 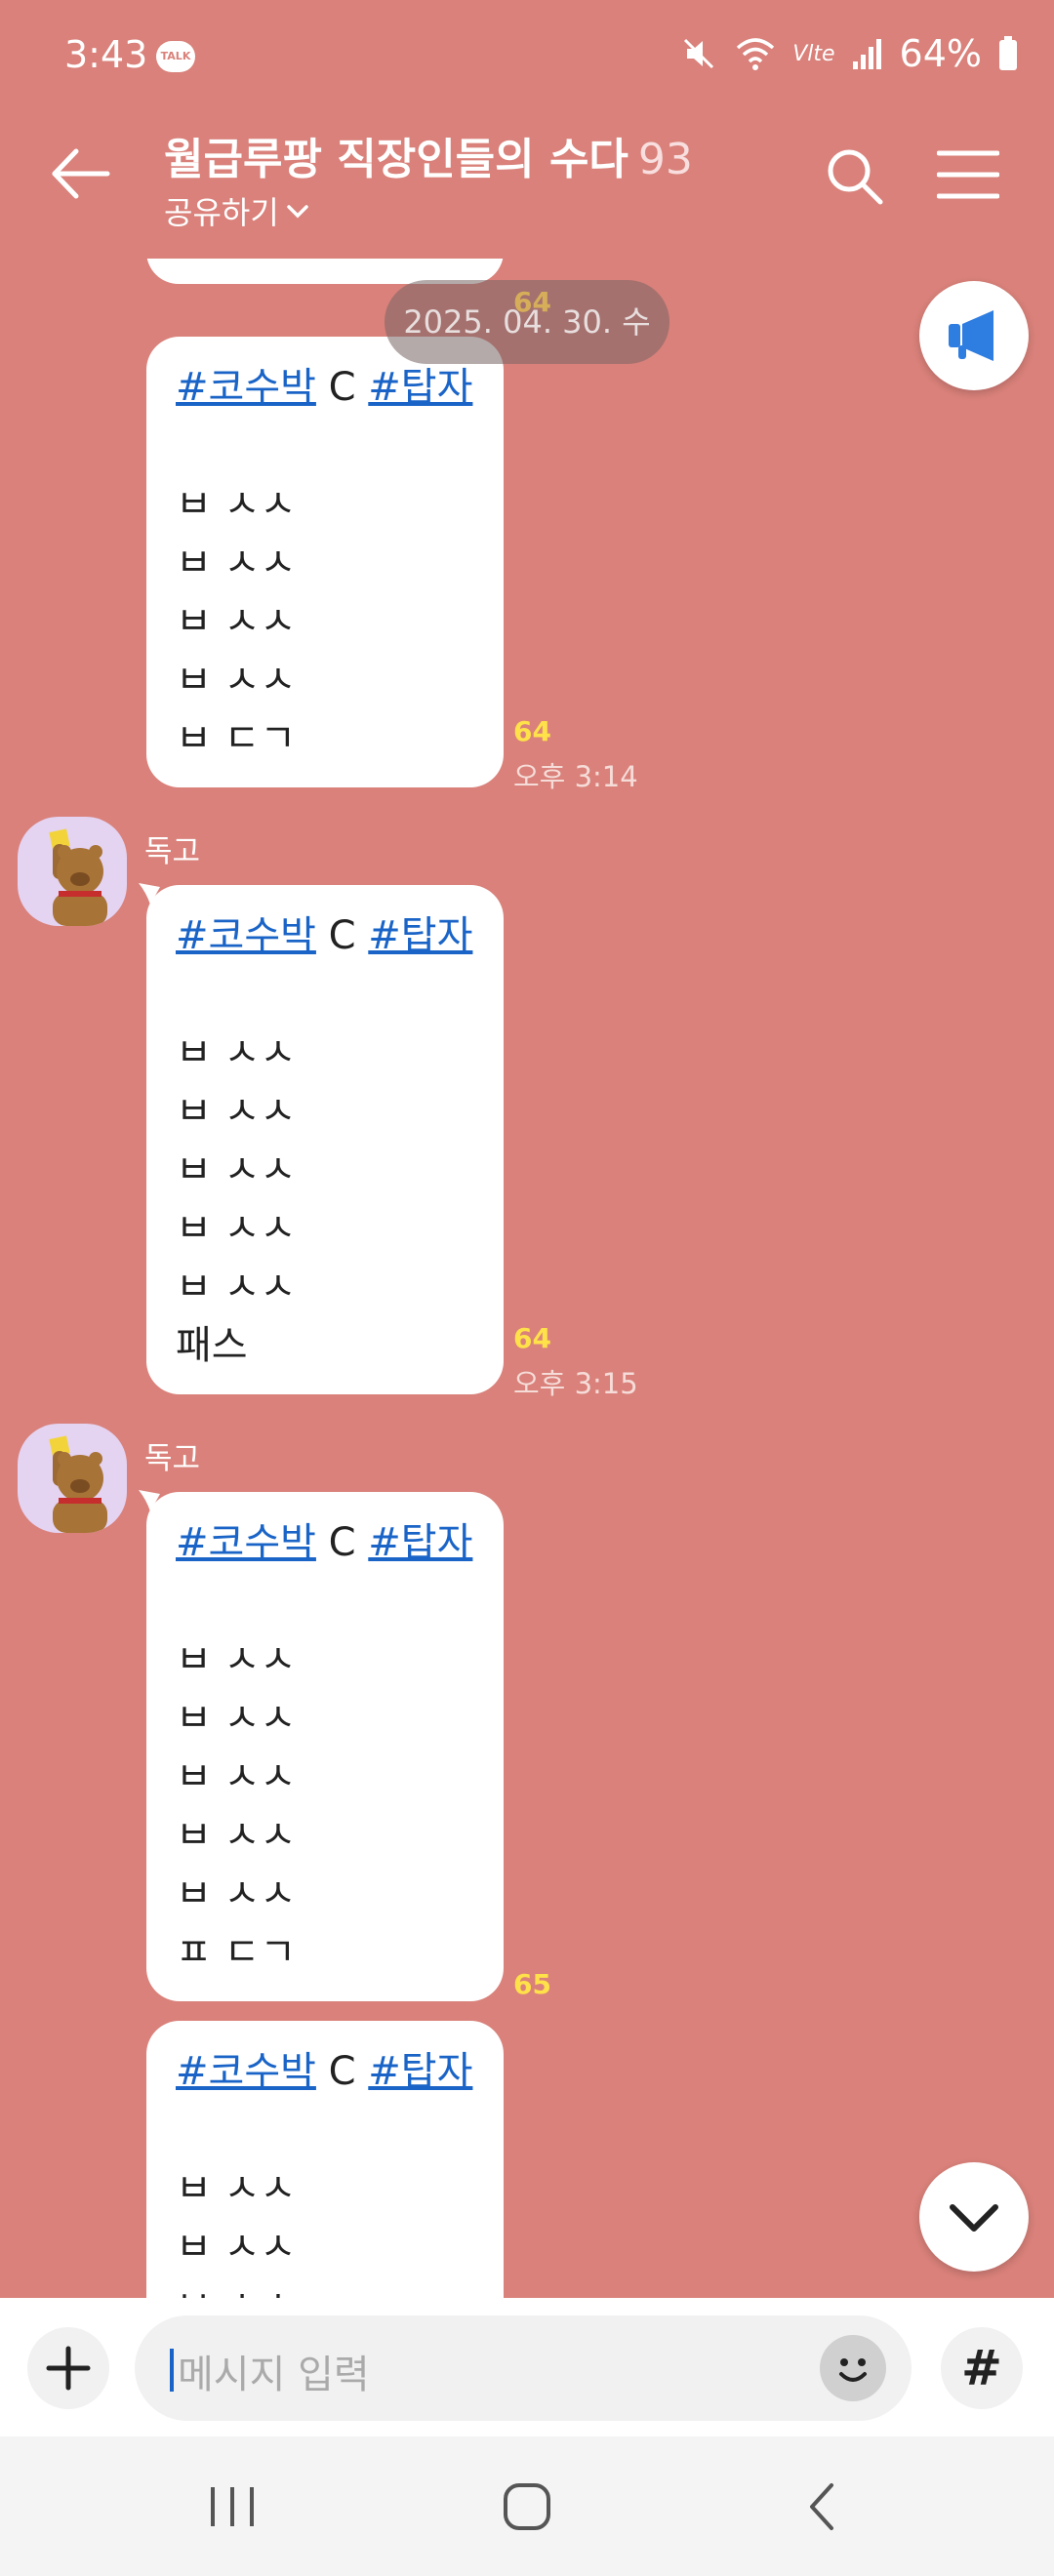 I want to click on plus-icon, so click(x=68, y=2368).